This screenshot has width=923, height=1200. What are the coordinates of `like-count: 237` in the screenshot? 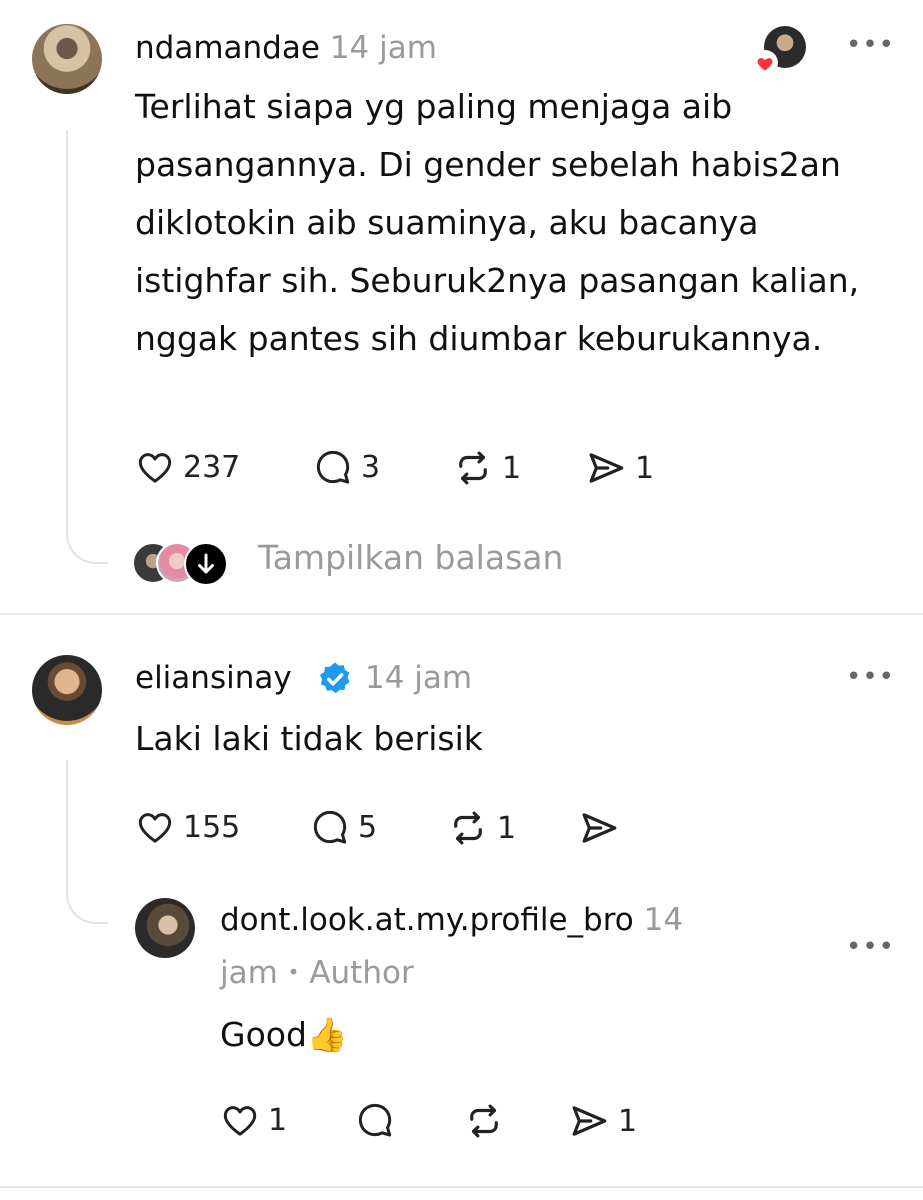 It's located at (212, 467).